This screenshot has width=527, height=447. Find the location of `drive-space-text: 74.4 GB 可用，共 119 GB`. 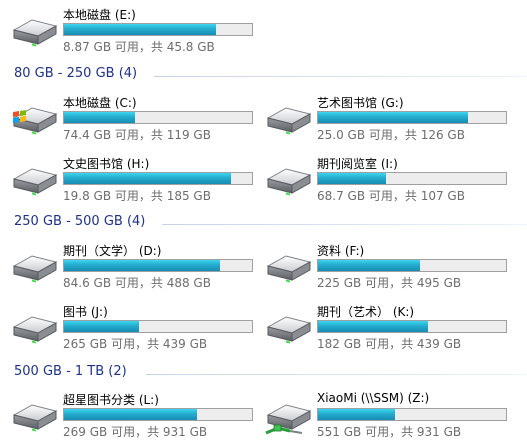

drive-space-text: 74.4 GB 可用，共 119 GB is located at coordinates (137, 135).